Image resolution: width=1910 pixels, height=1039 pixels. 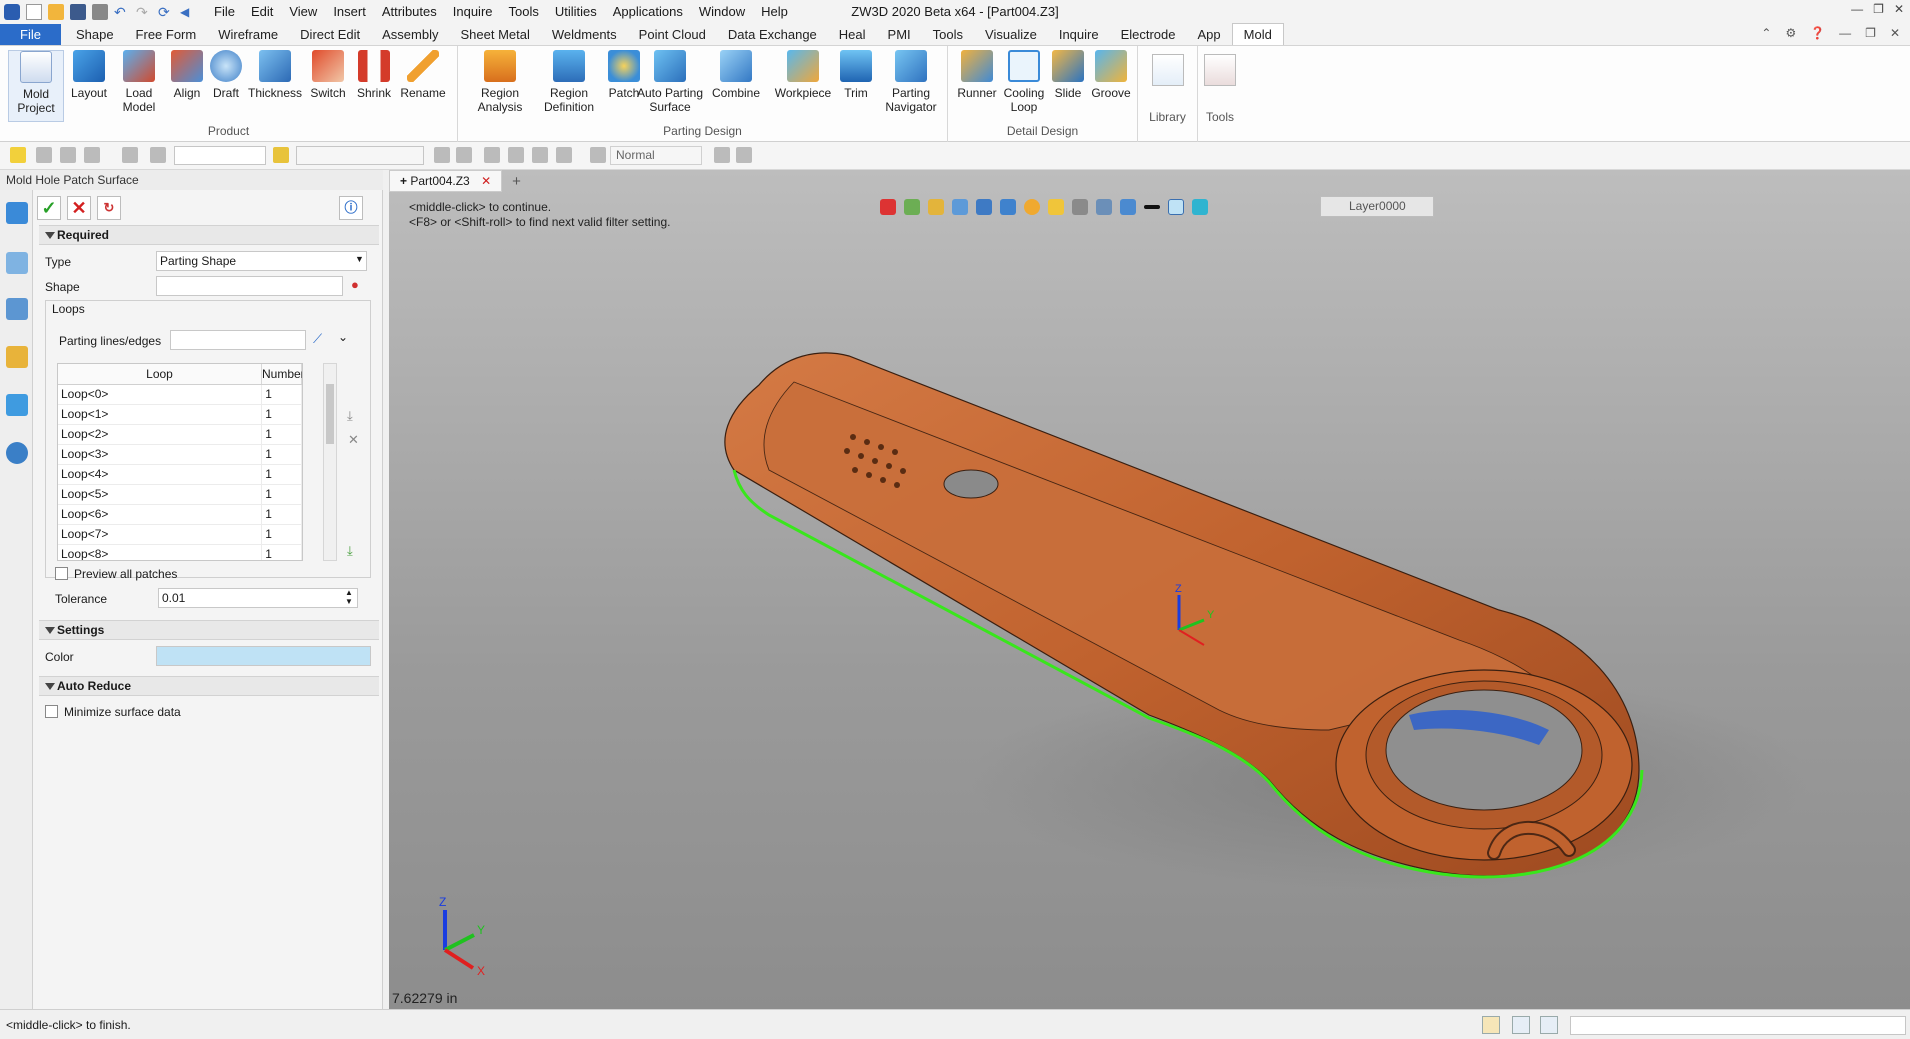 I want to click on window-layout-icon, so click(x=1104, y=207).